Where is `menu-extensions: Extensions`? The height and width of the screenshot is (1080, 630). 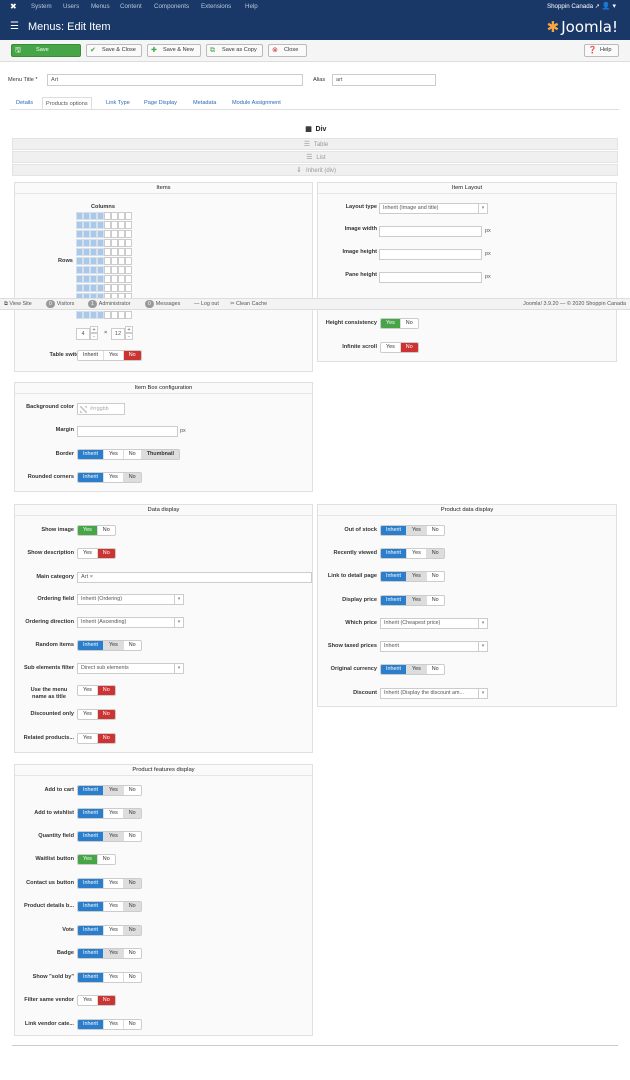 menu-extensions: Extensions is located at coordinates (216, 7).